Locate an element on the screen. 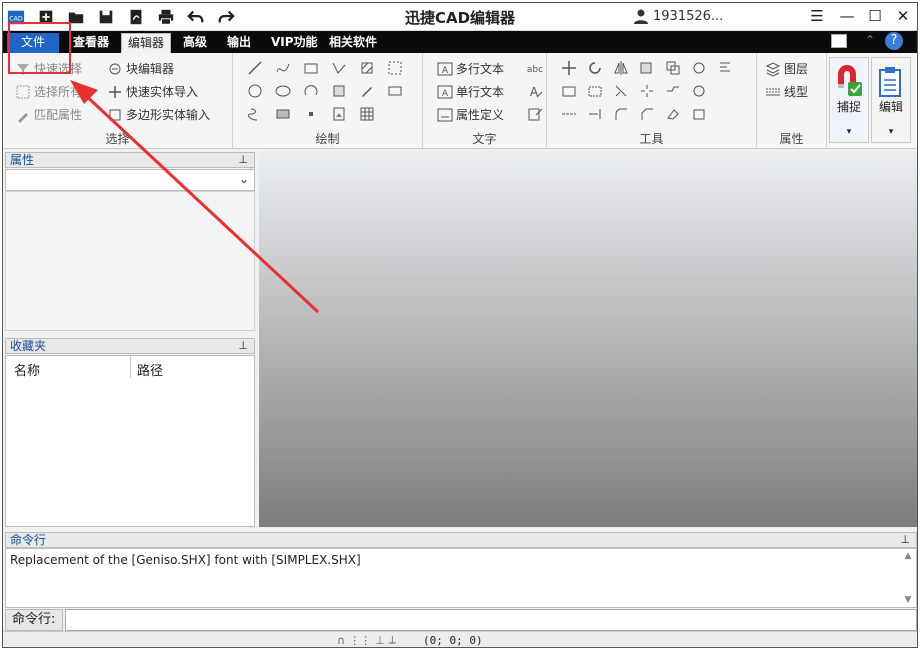  tab-editor: 编辑器 is located at coordinates (146, 43).